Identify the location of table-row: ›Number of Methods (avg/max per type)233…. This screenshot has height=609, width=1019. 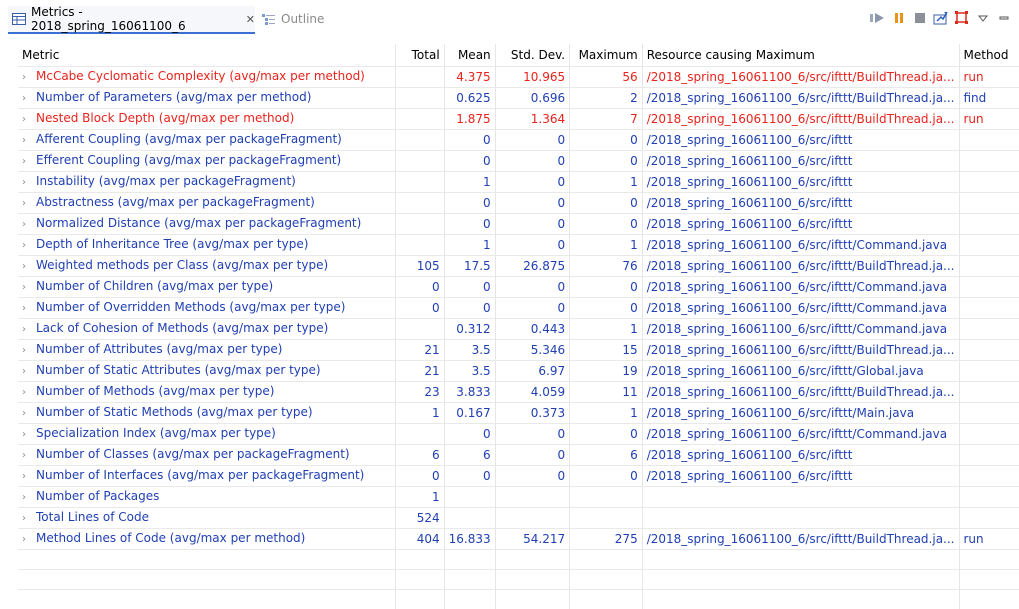
(518, 392).